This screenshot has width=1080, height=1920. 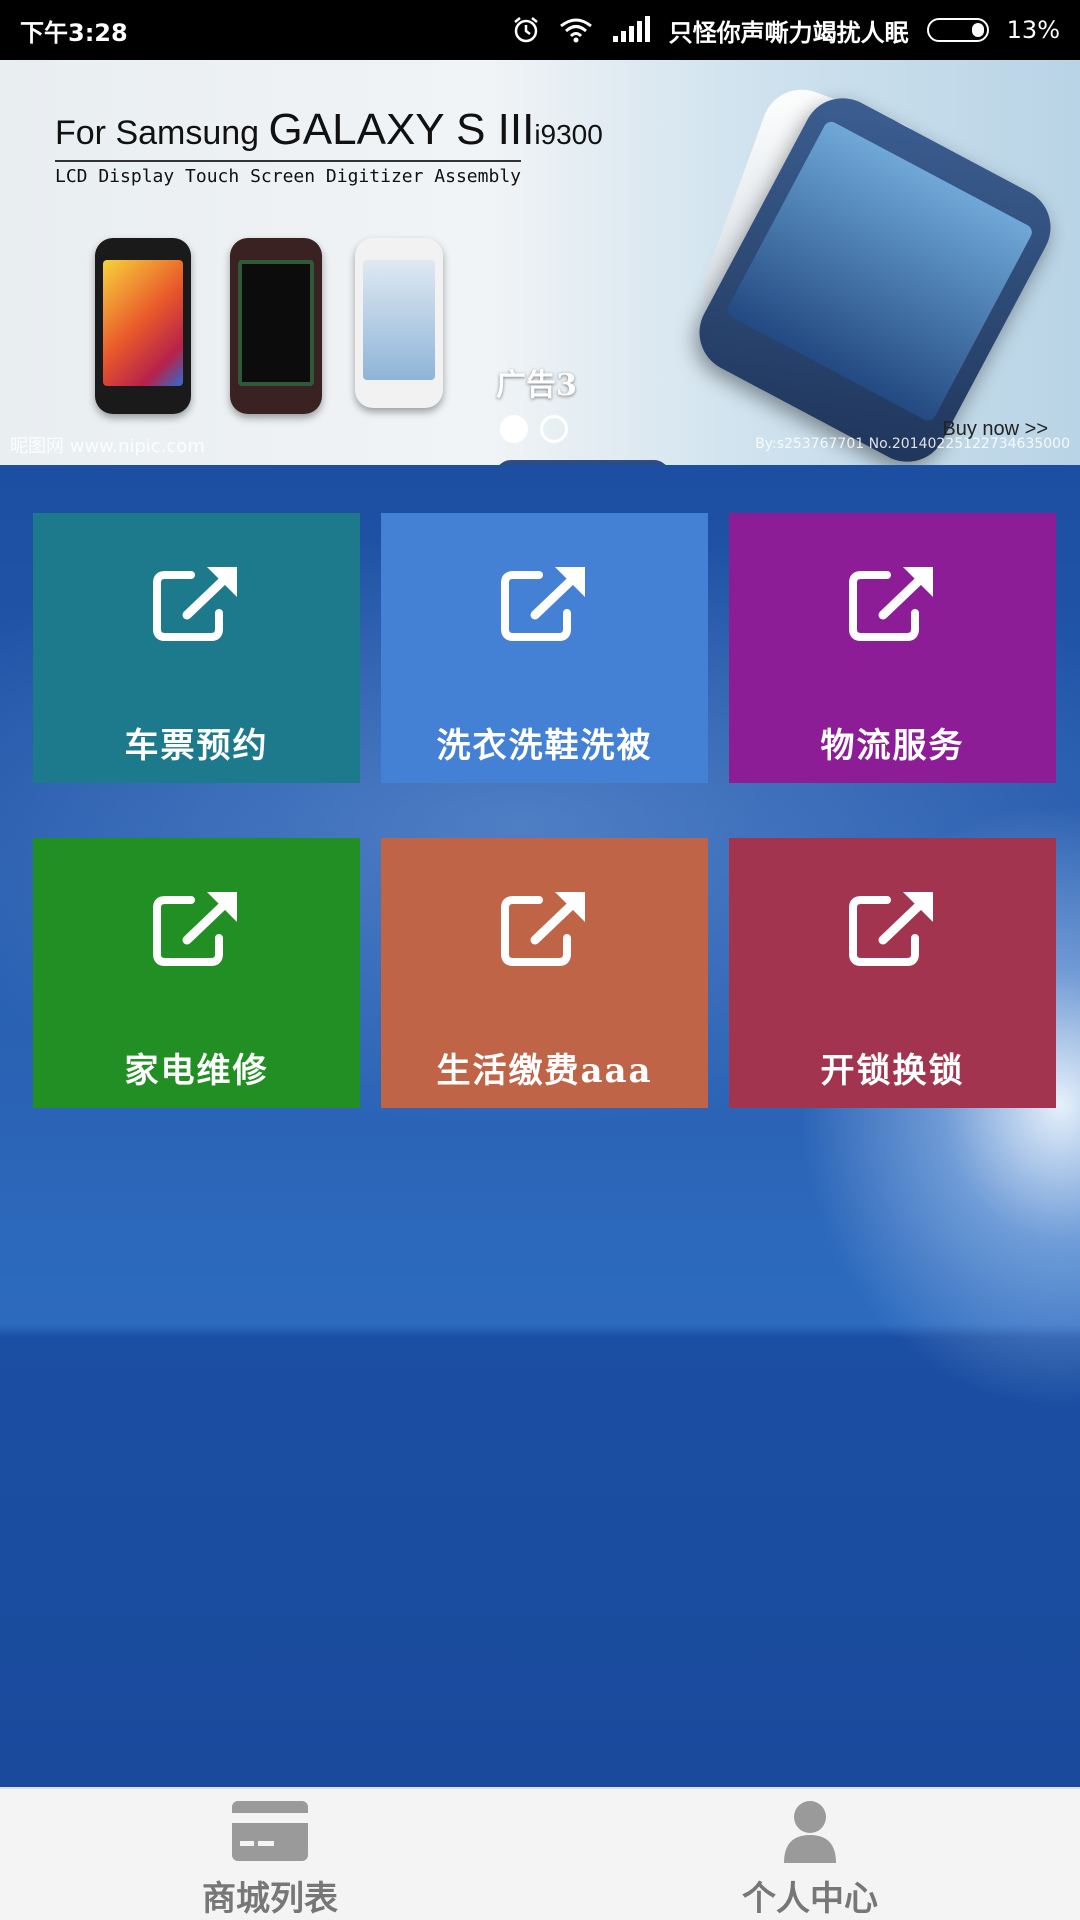 I want to click on nav-label: 个人中心, so click(x=810, y=1899).